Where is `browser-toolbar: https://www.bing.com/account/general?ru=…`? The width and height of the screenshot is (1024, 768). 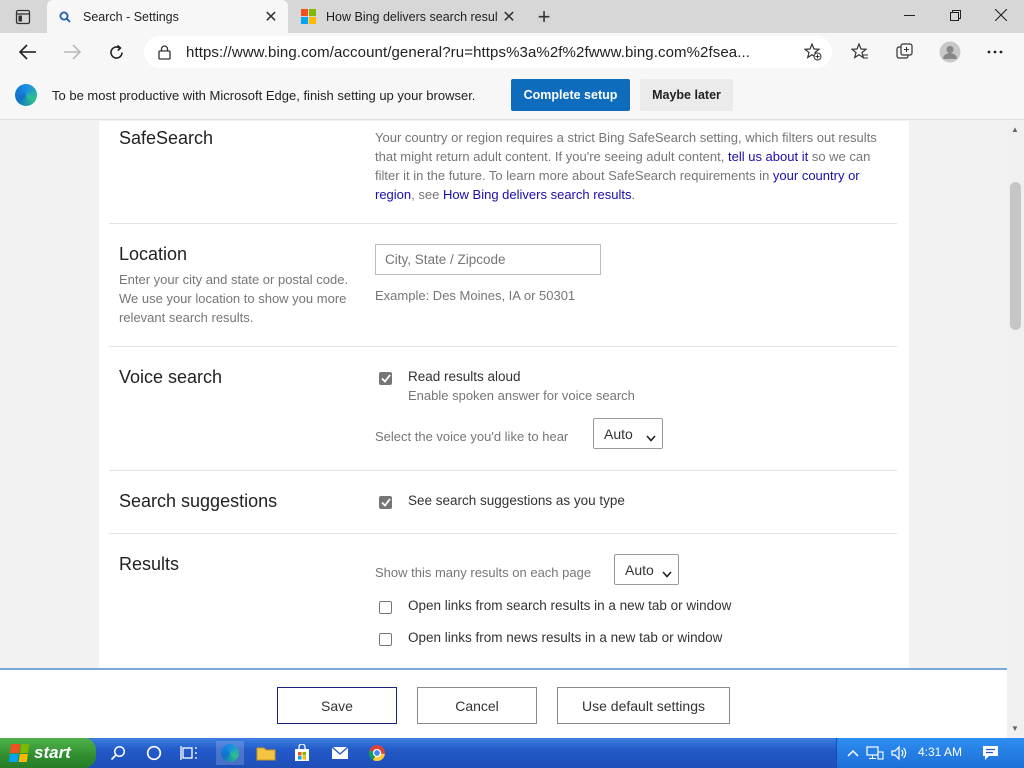
browser-toolbar: https://www.bing.com/account/general?ru=… is located at coordinates (512, 52).